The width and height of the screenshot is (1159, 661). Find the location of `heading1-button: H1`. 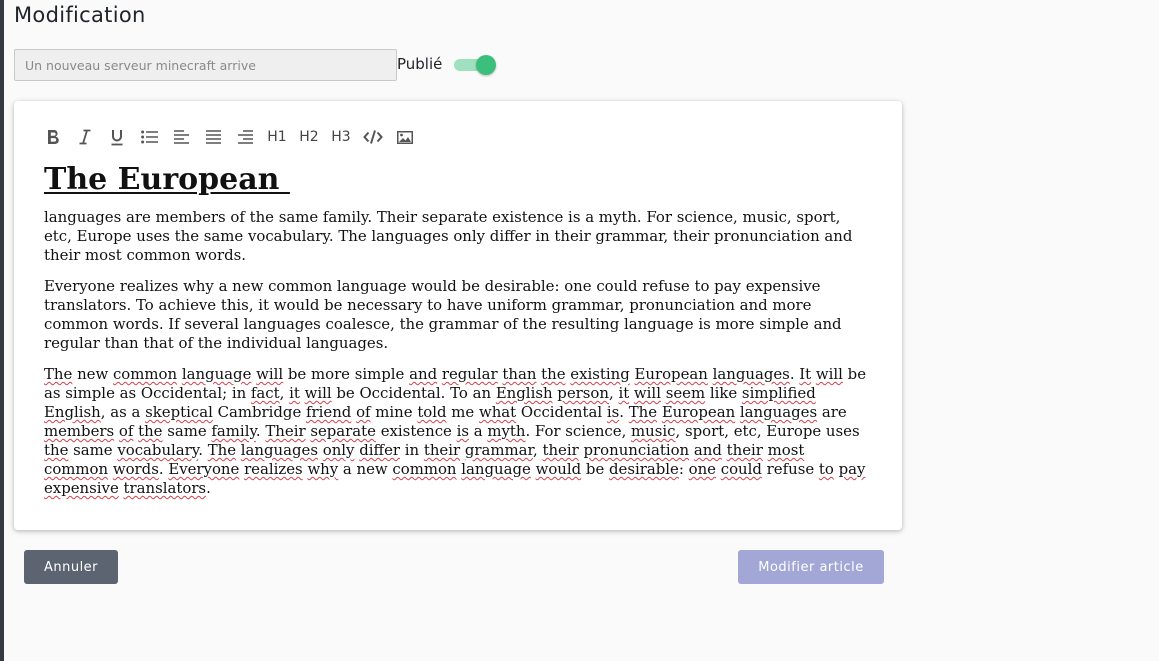

heading1-button: H1 is located at coordinates (277, 137).